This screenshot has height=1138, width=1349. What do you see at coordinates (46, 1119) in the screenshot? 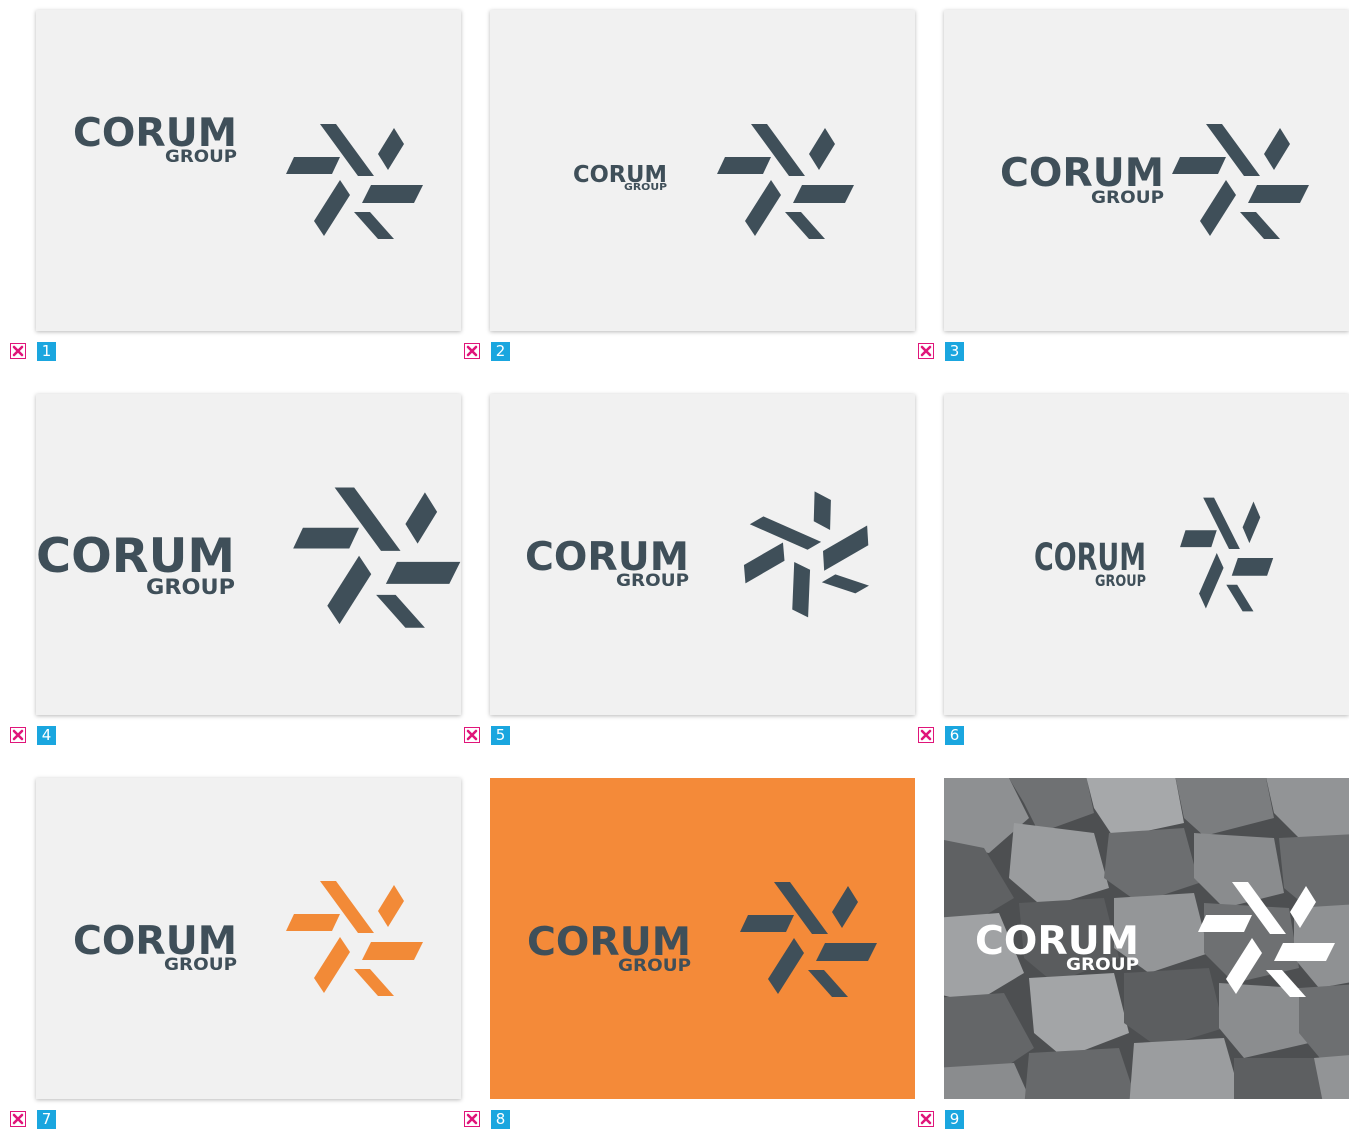
I see `item-number-badge: 7` at bounding box center [46, 1119].